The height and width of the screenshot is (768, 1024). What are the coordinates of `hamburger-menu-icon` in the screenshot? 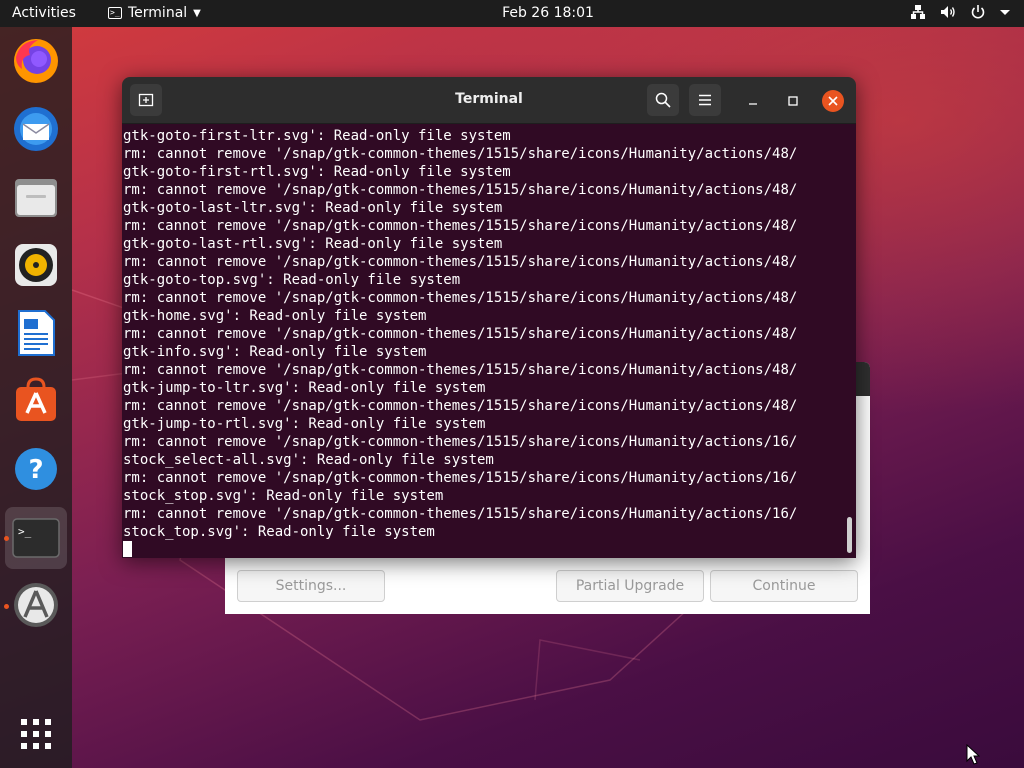 It's located at (705, 100).